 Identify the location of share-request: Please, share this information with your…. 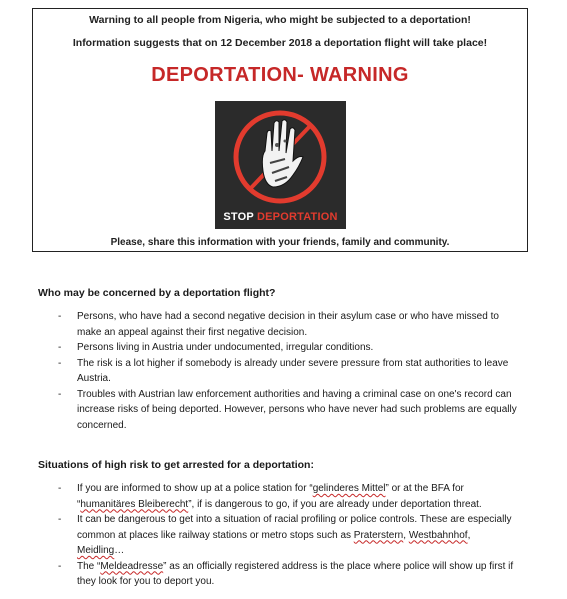
(280, 242).